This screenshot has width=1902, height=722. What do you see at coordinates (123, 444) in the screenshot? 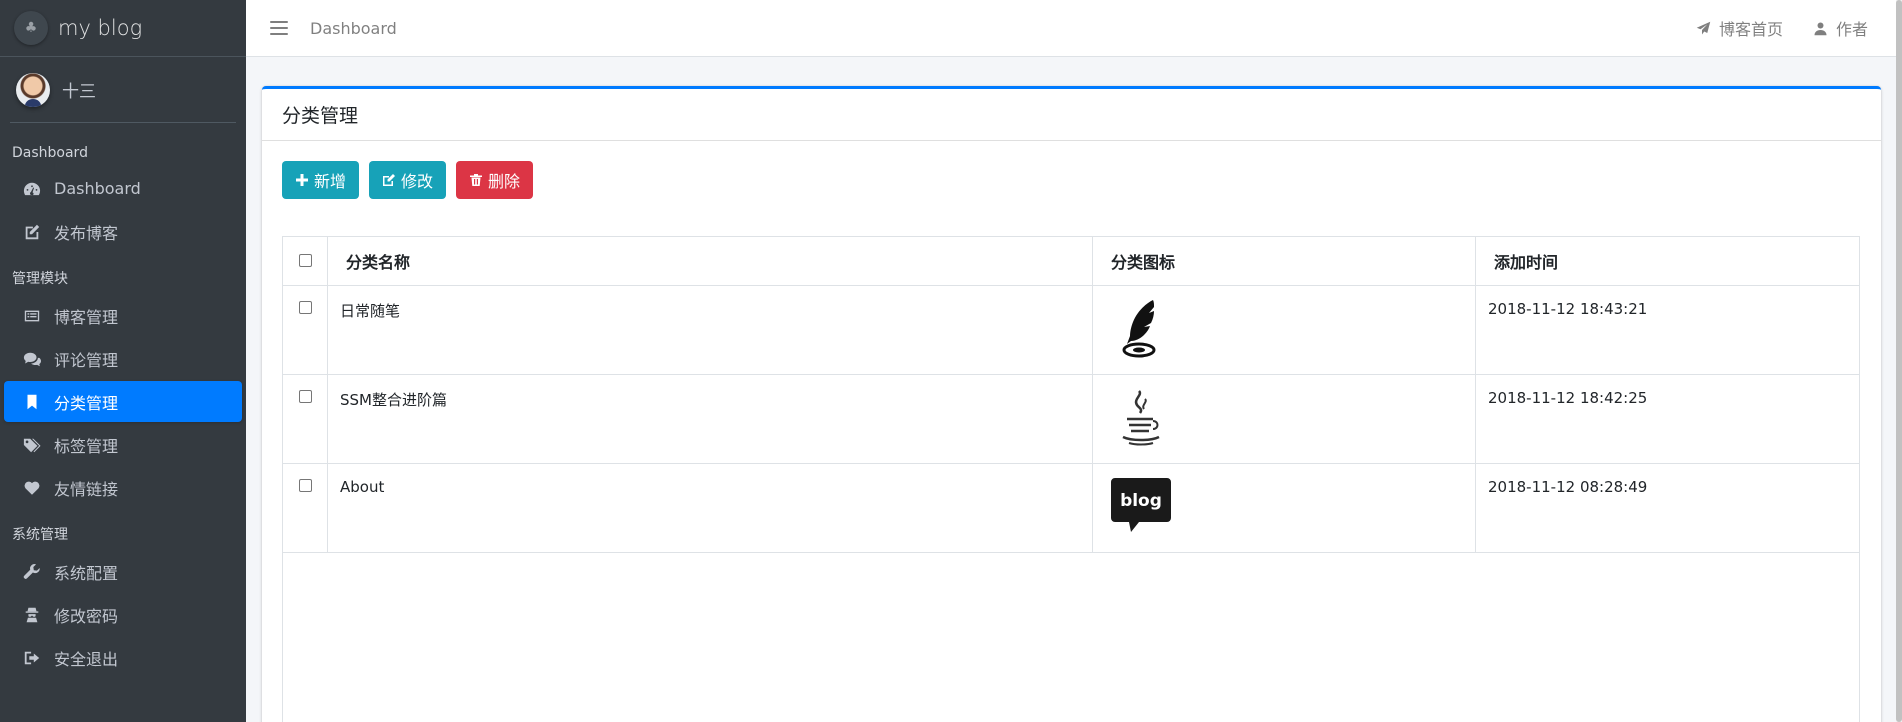
I see `sidebar-item-tag-manage: 标签管理` at bounding box center [123, 444].